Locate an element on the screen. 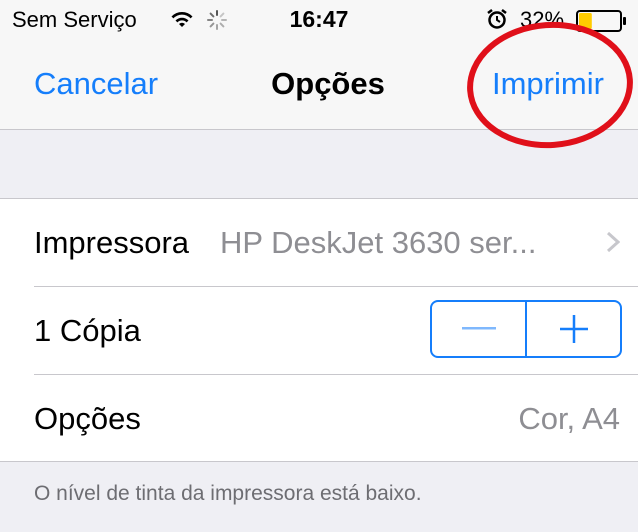  increment-button is located at coordinates (573, 329).